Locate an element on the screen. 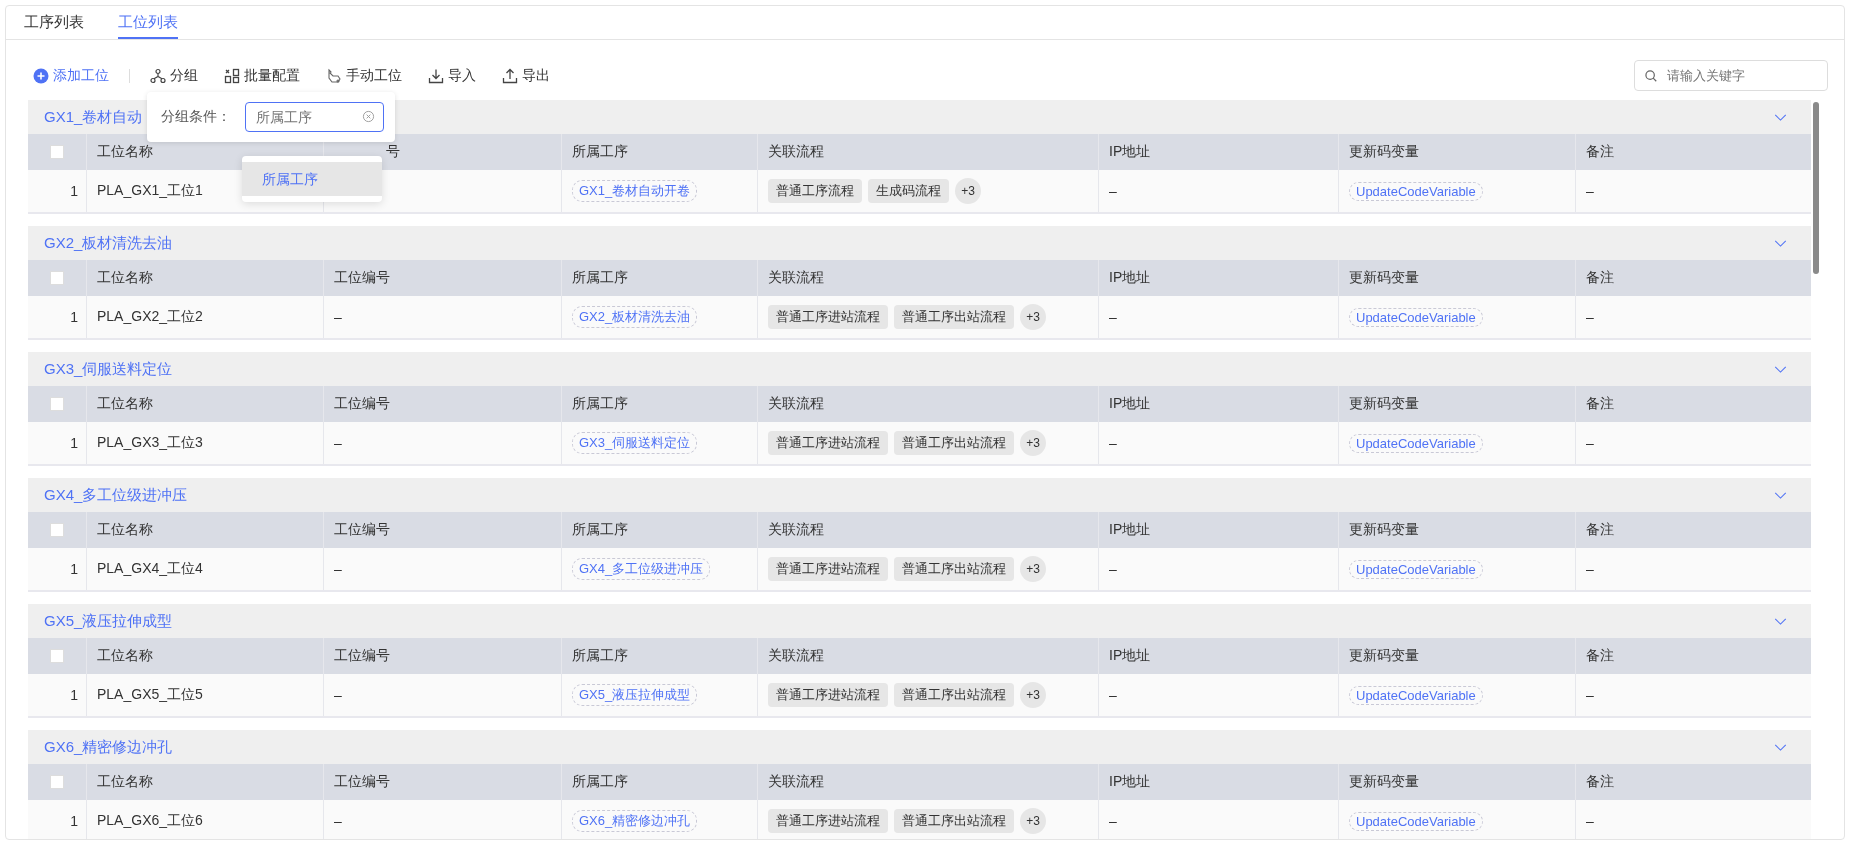 The width and height of the screenshot is (1850, 845). clear-icon is located at coordinates (368, 116).